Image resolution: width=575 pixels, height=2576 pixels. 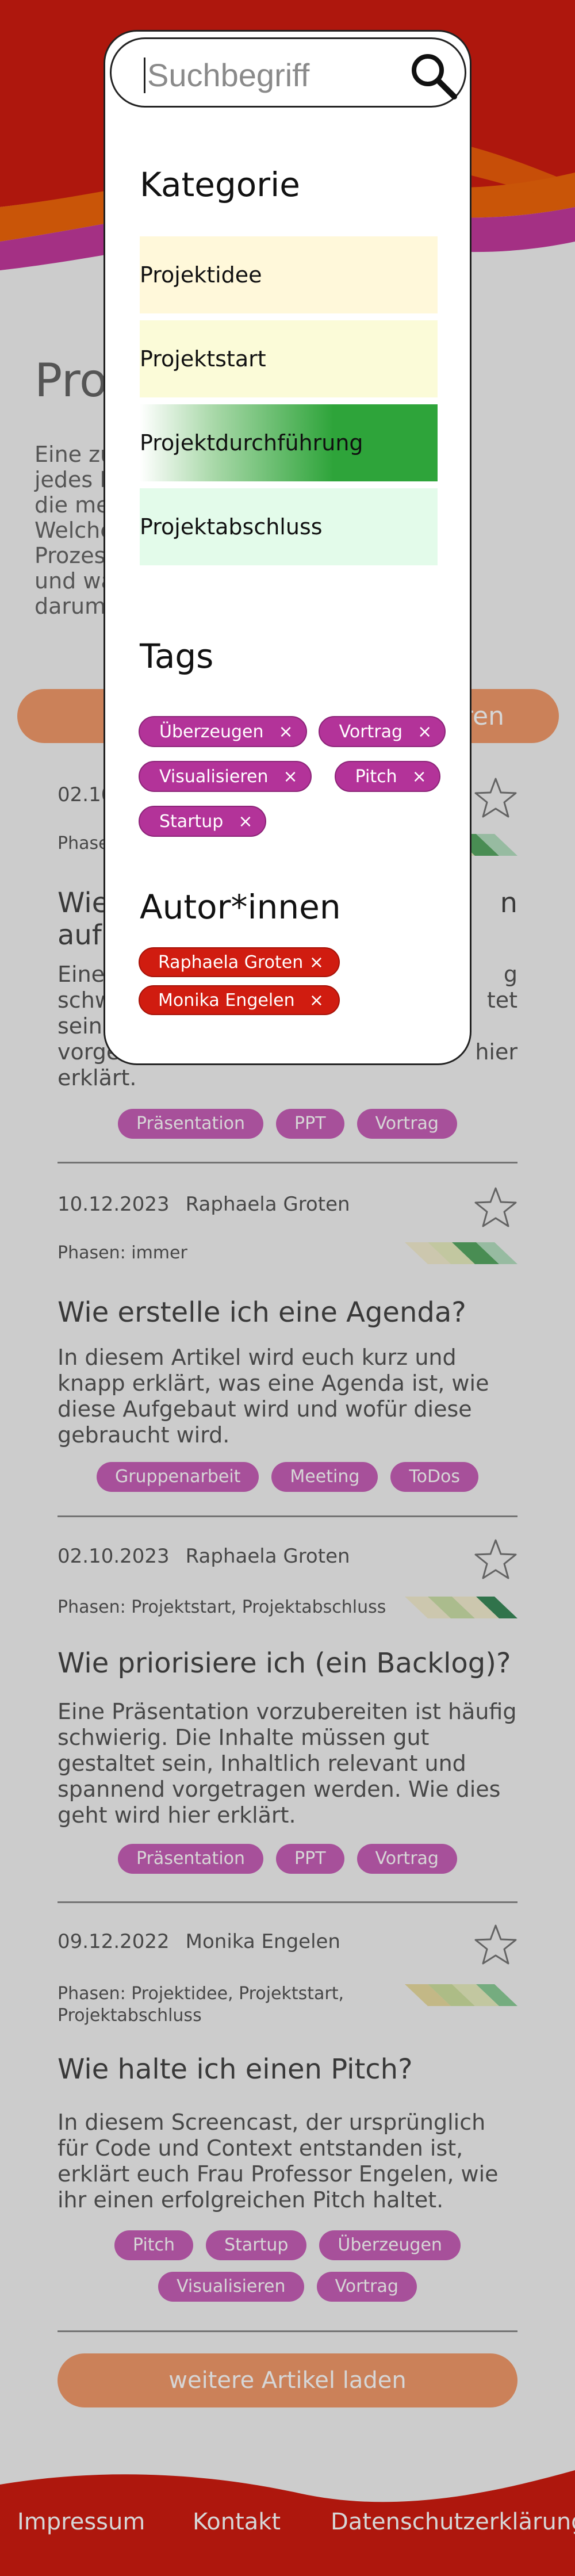 I want to click on category-projektabschluss: Projektabschluss, so click(x=289, y=526).